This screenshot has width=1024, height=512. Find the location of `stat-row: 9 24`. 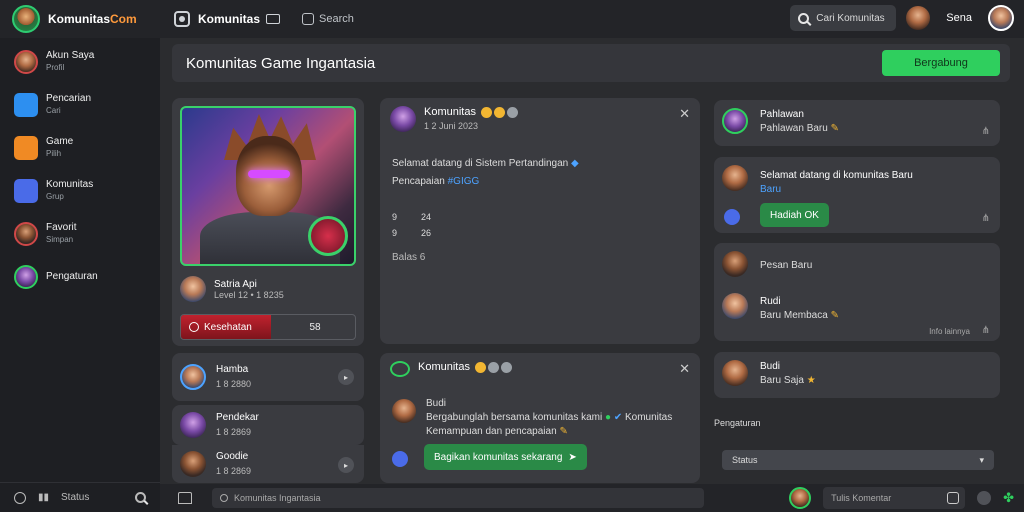

stat-row: 9 24 is located at coordinates (412, 217).